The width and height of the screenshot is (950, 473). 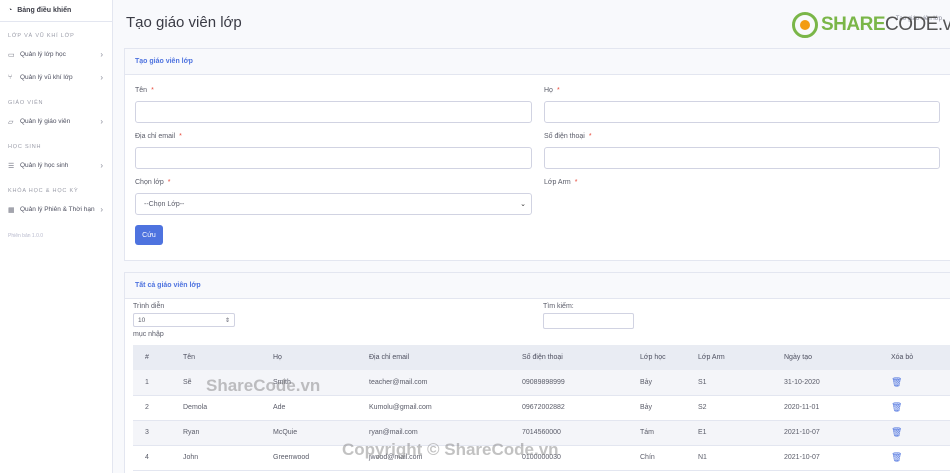 What do you see at coordinates (11, 166) in the screenshot?
I see `student-icon: ☰` at bounding box center [11, 166].